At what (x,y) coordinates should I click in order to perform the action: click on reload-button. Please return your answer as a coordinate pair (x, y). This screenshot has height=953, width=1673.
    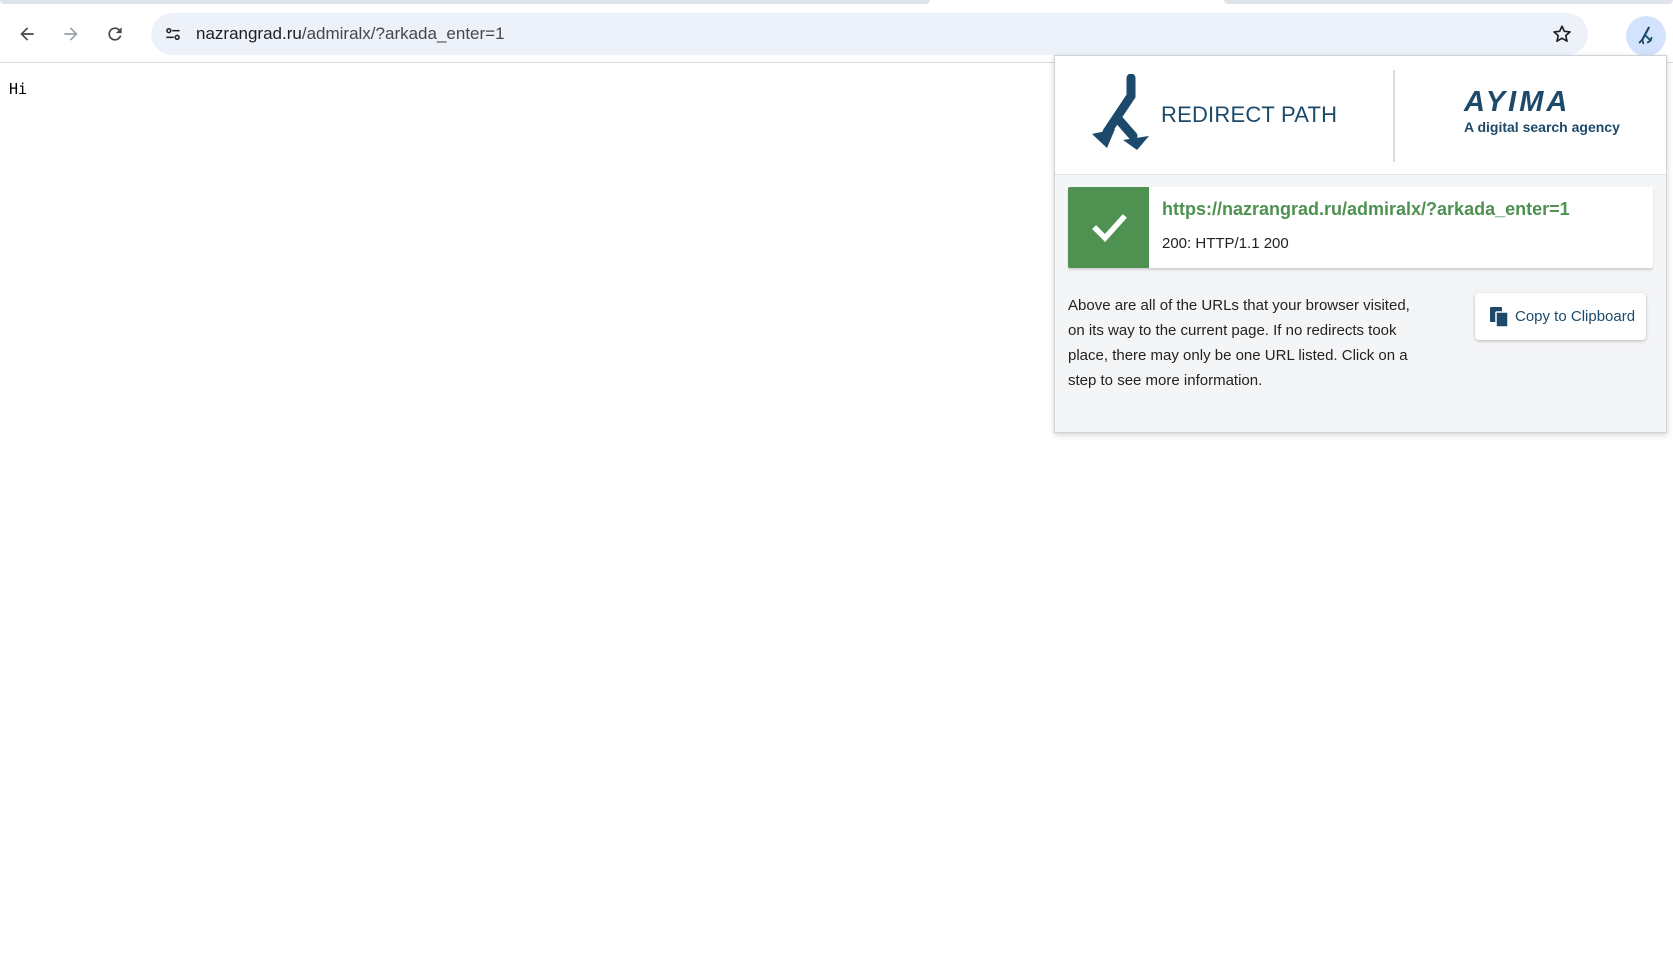
    Looking at the image, I should click on (115, 34).